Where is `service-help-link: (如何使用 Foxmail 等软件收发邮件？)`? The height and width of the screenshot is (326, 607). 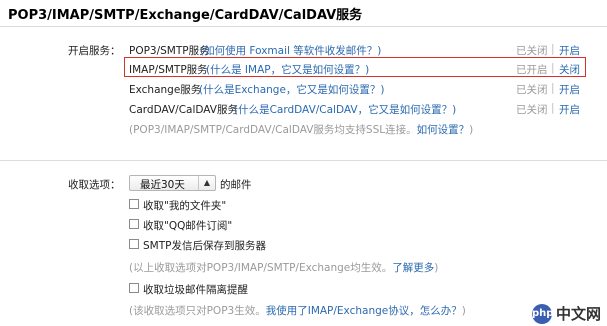 service-help-link: (如何使用 Foxmail 等软件收发邮件？) is located at coordinates (290, 50).